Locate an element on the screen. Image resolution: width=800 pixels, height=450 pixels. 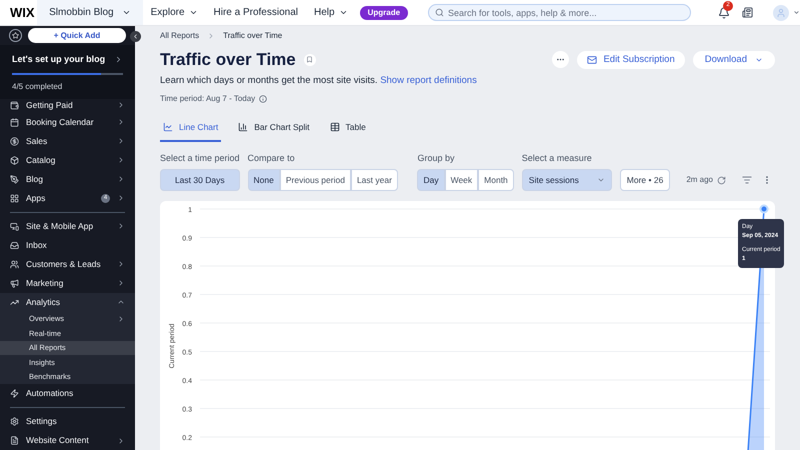
edit-subscription-button: Edit Subscription is located at coordinates (631, 59).